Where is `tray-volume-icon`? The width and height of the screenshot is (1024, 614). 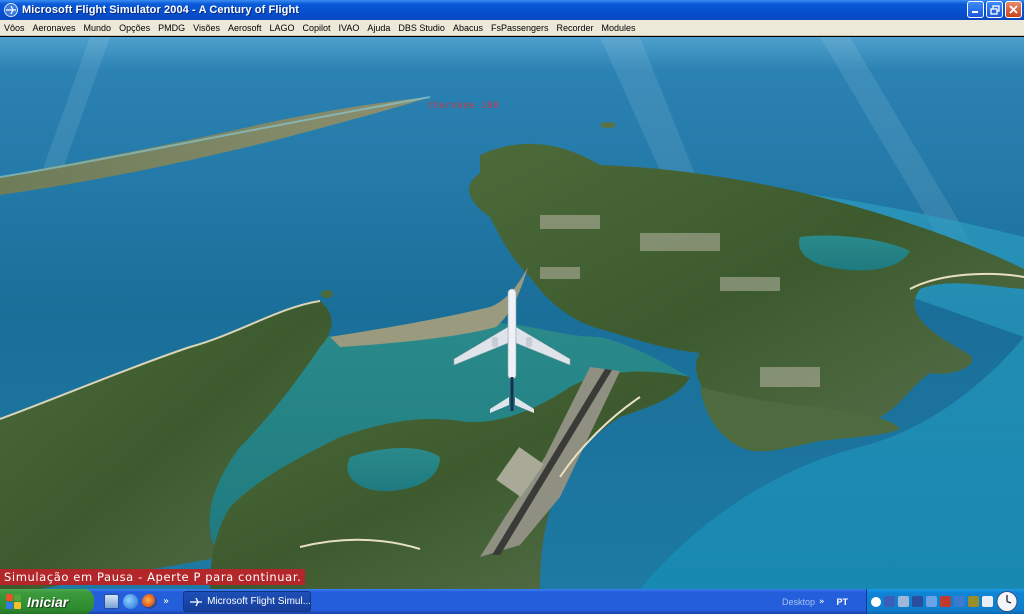 tray-volume-icon is located at coordinates (987, 601).